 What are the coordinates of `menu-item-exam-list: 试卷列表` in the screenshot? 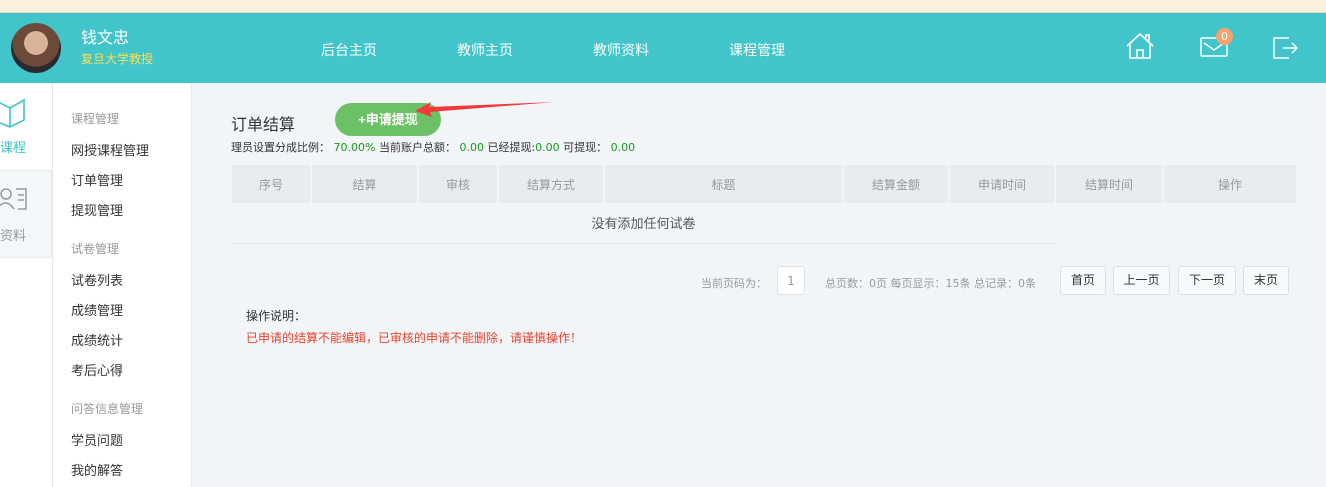 It's located at (97, 279).